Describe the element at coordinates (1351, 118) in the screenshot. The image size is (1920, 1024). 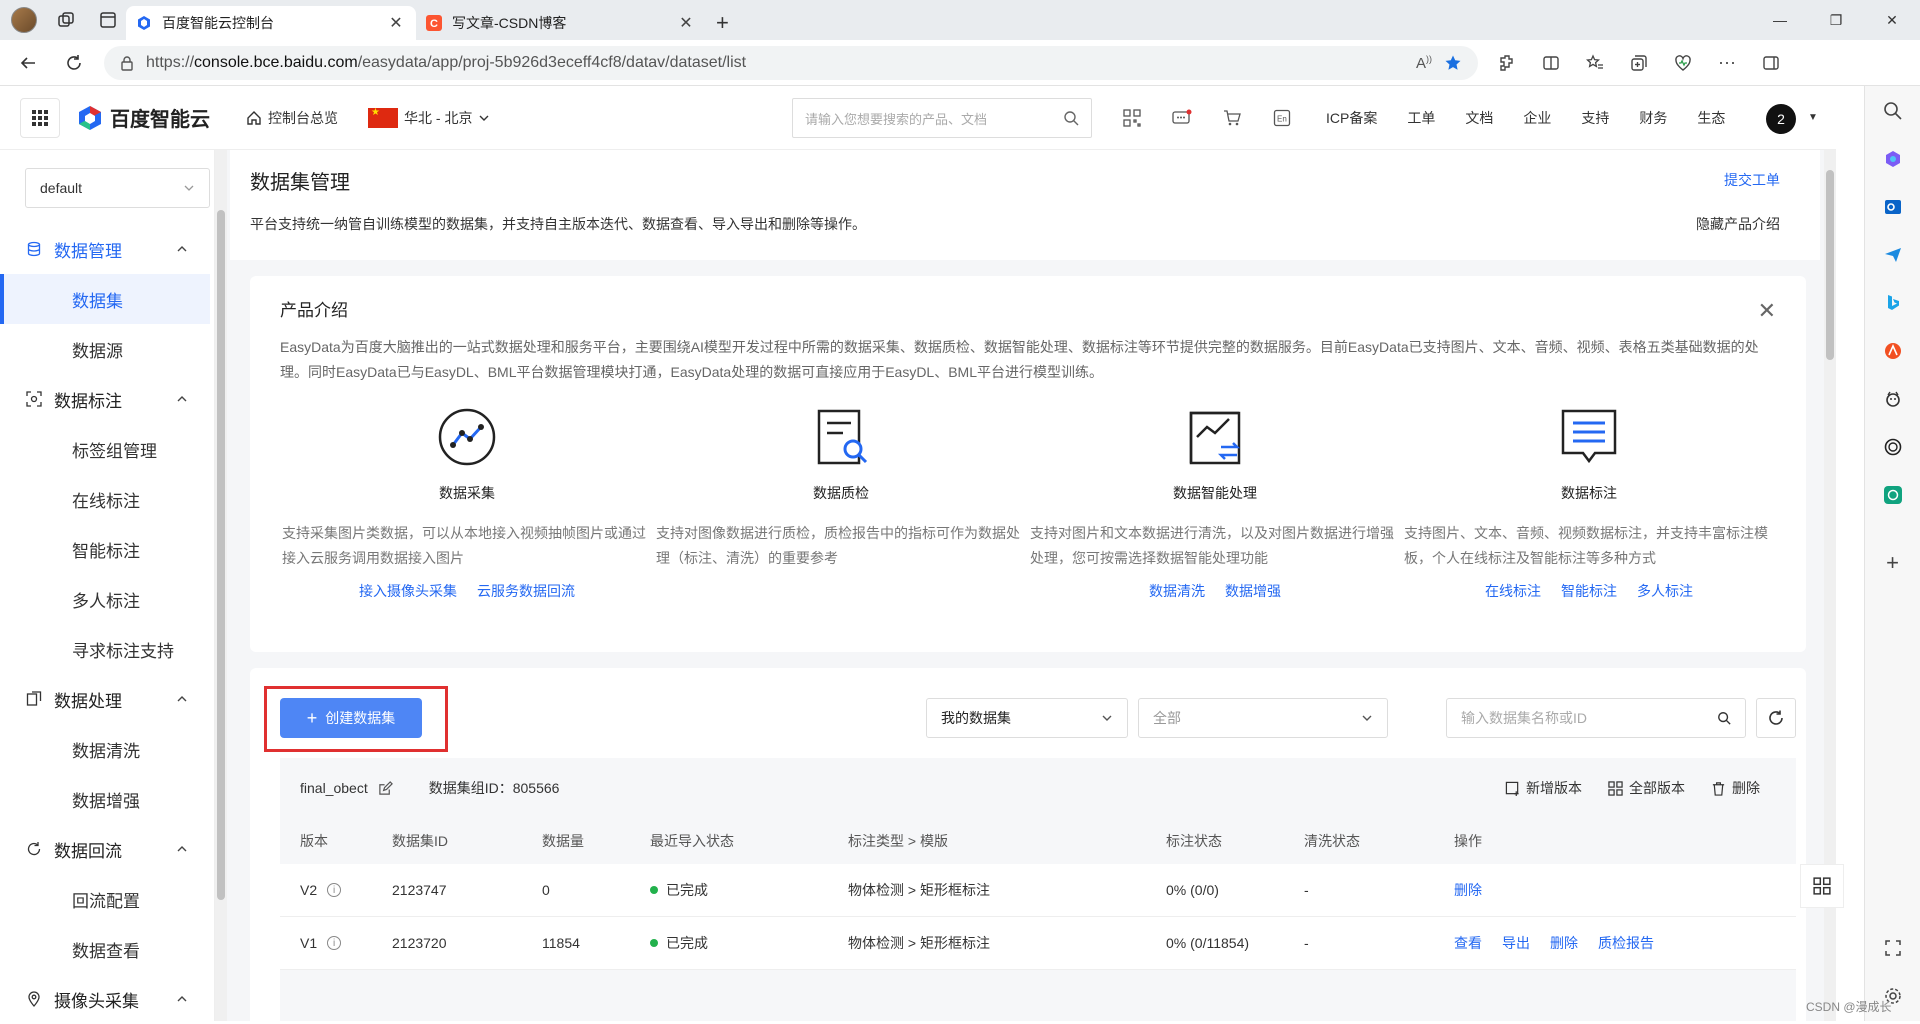
I see `topnav-link-icp: ICP备案` at that location.